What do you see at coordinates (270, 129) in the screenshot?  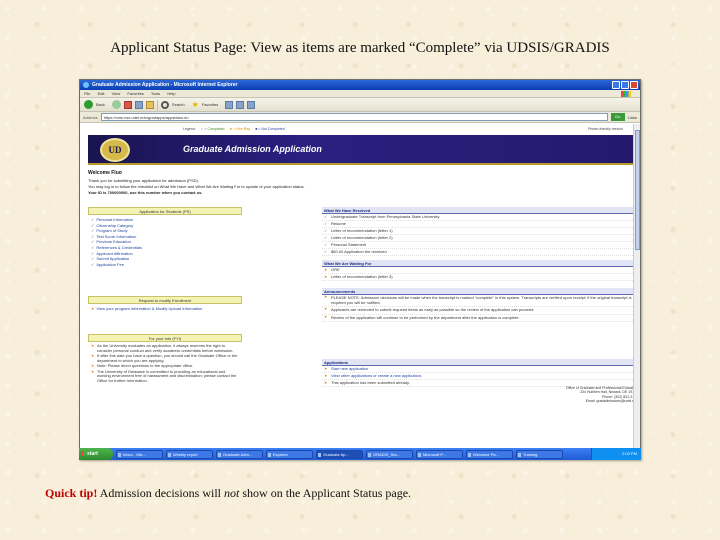 I see `legend-pending: ■ = Not Completed` at bounding box center [270, 129].